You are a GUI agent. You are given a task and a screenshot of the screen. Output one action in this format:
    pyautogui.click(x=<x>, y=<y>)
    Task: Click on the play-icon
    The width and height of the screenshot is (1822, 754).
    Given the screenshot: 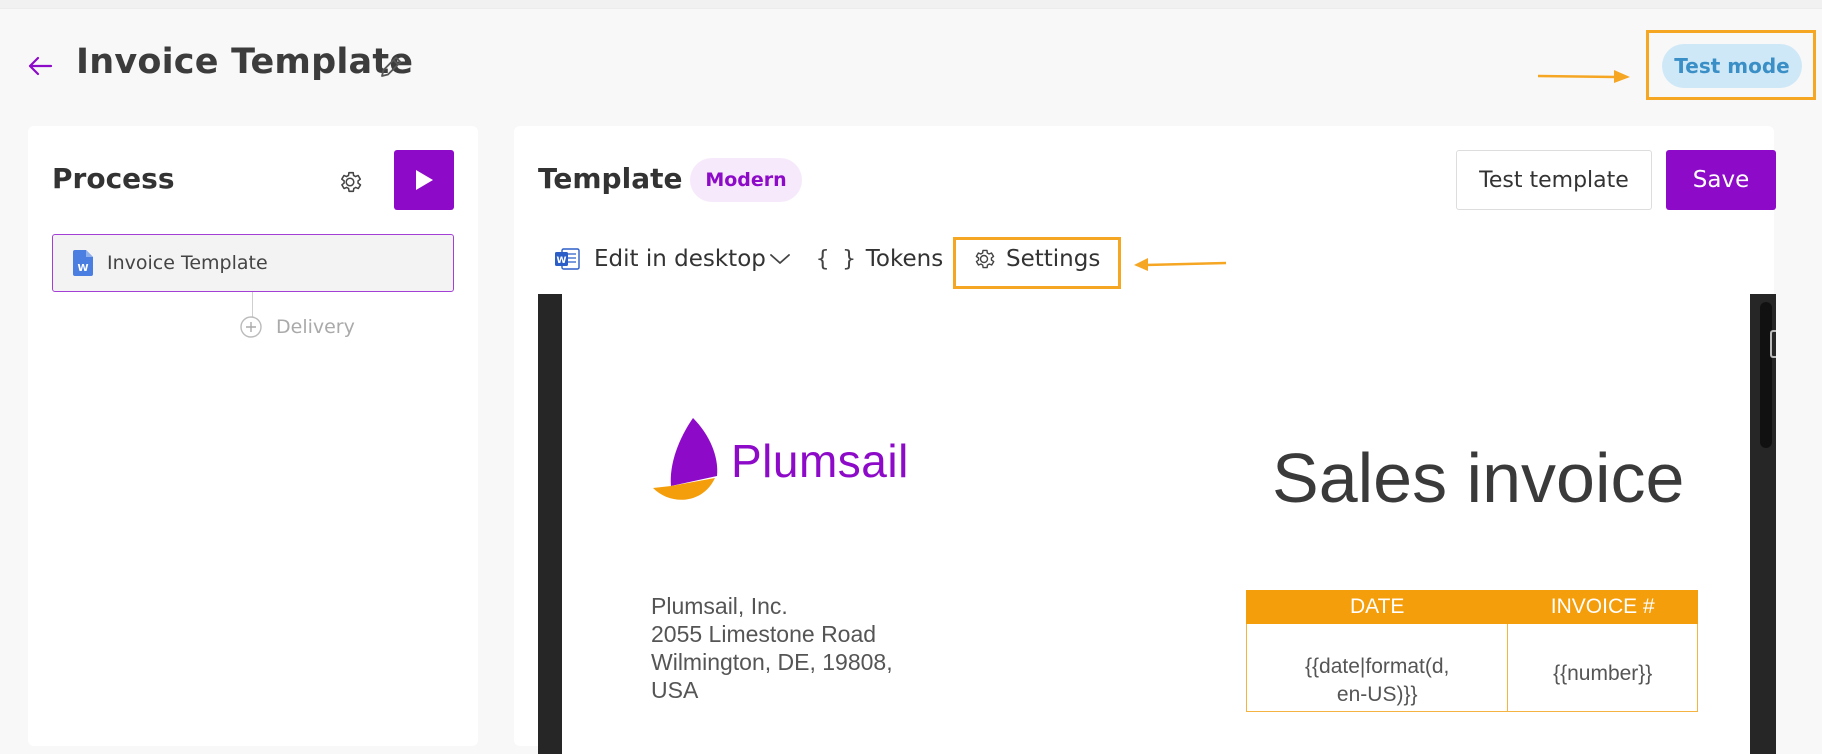 What is the action you would take?
    pyautogui.click(x=424, y=180)
    